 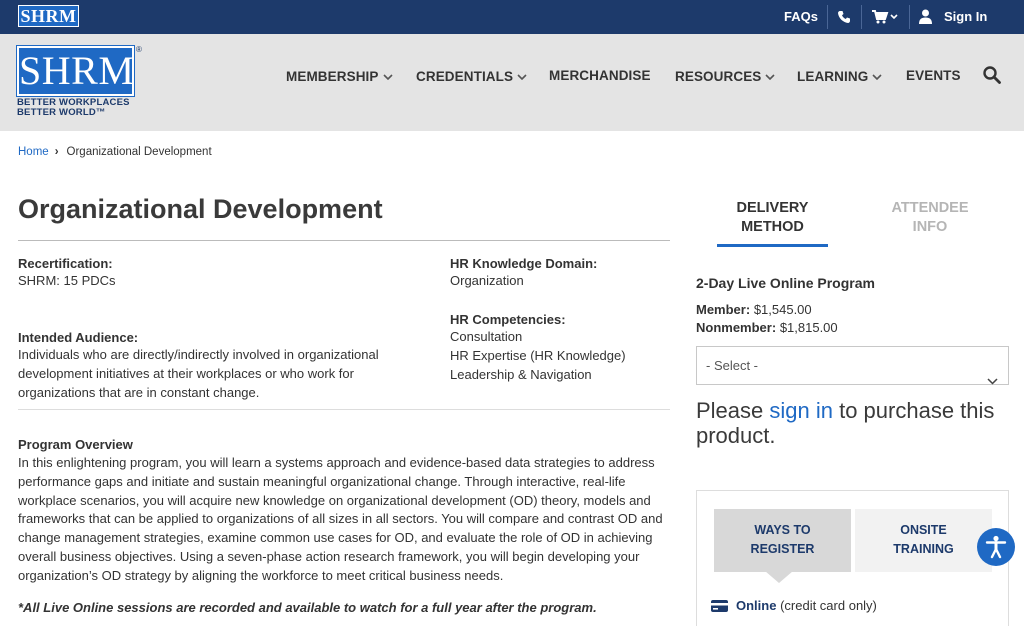 I want to click on nav-label: EVENTS, so click(x=933, y=75).